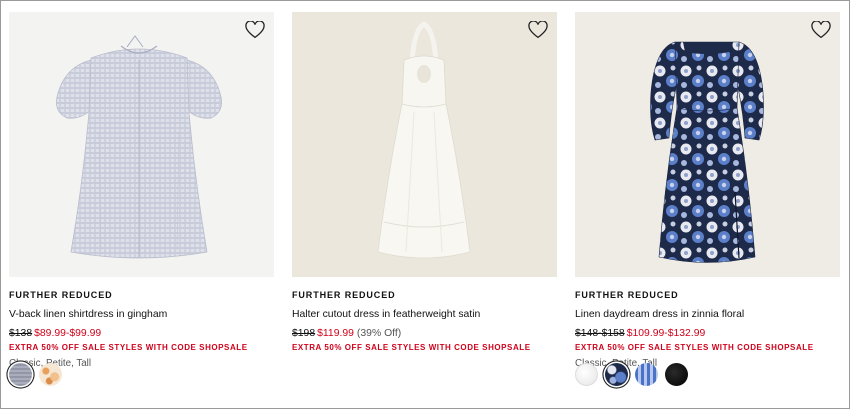  What do you see at coordinates (141, 314) in the screenshot?
I see `product-name: V-back linen shirtdress in gingham` at bounding box center [141, 314].